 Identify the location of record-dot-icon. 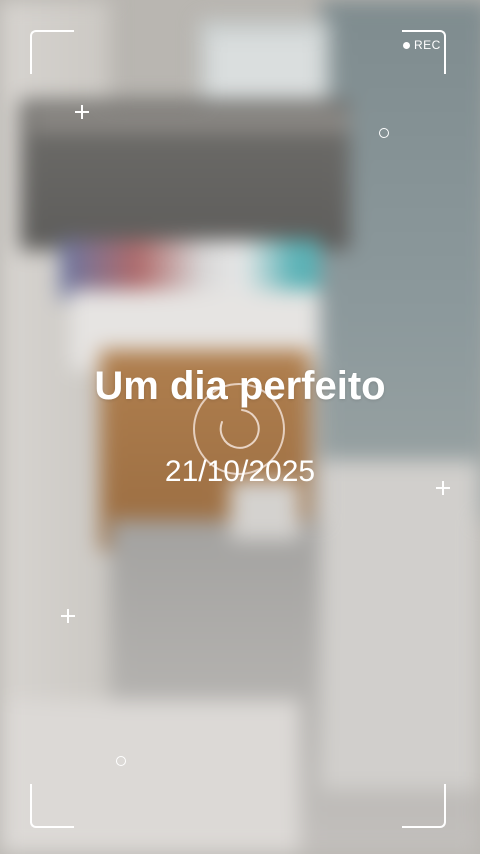
(406, 45).